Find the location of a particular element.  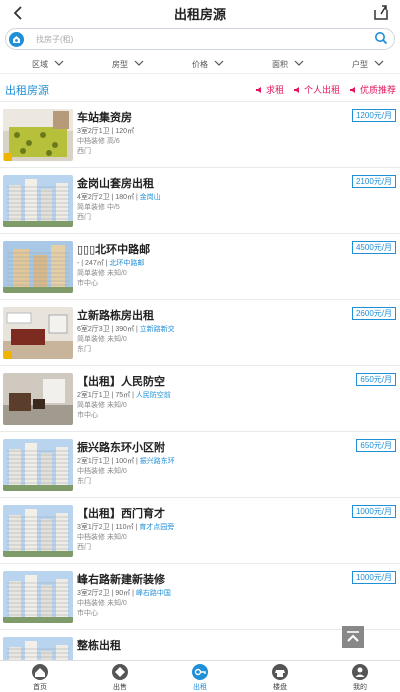

filter-bar: 区域 房型 价格 面积 户型 is located at coordinates (200, 64).